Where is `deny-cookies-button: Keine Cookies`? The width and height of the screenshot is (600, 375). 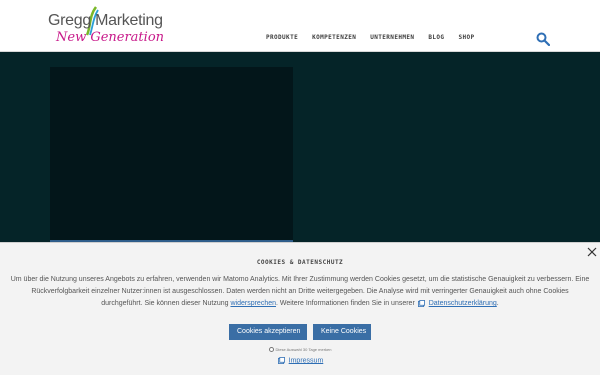 deny-cookies-button: Keine Cookies is located at coordinates (342, 332).